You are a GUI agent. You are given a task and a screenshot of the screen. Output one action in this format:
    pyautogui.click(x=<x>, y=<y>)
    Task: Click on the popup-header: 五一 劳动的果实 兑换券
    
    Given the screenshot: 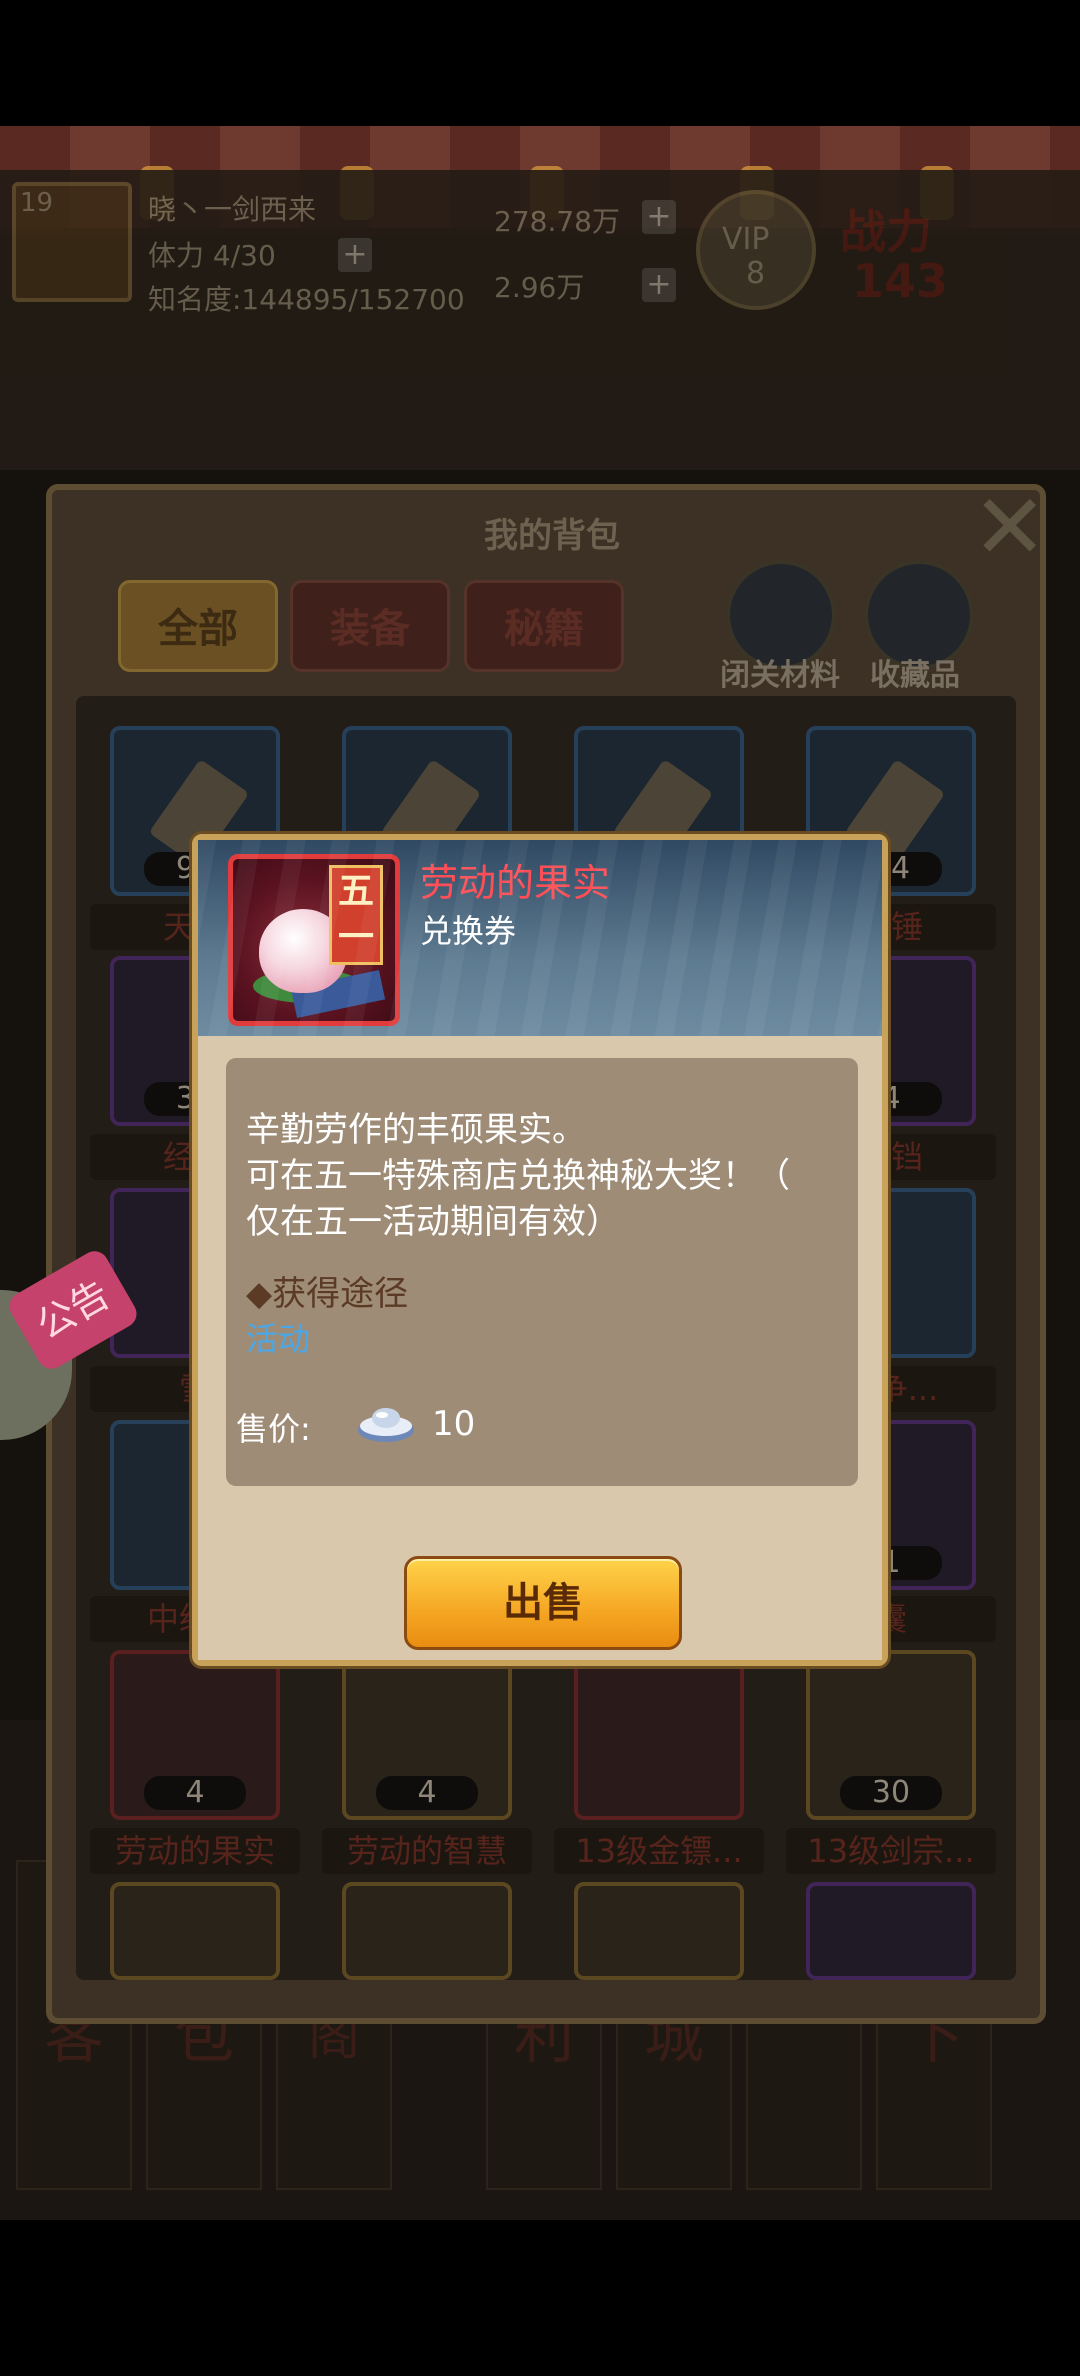 What is the action you would take?
    pyautogui.click(x=540, y=938)
    